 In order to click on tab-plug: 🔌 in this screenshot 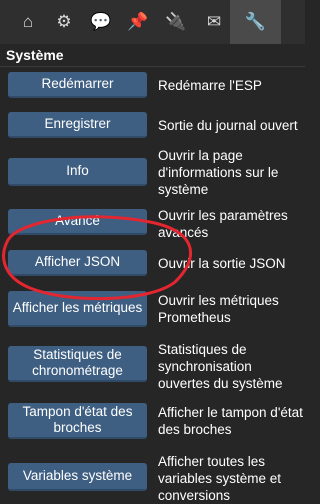, I will do `click(176, 22)`.